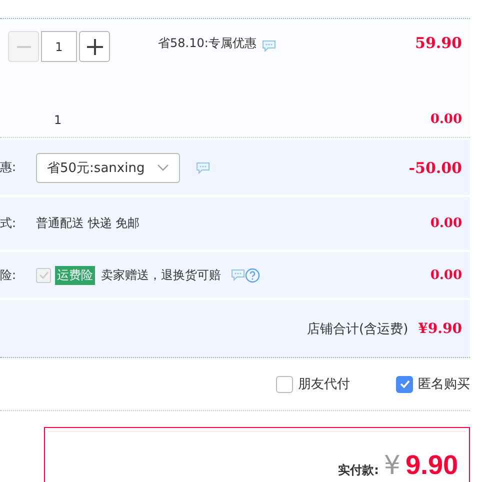 Image resolution: width=486 pixels, height=482 pixels. Describe the element at coordinates (431, 465) in the screenshot. I see `payment-amount: 9.90` at that location.